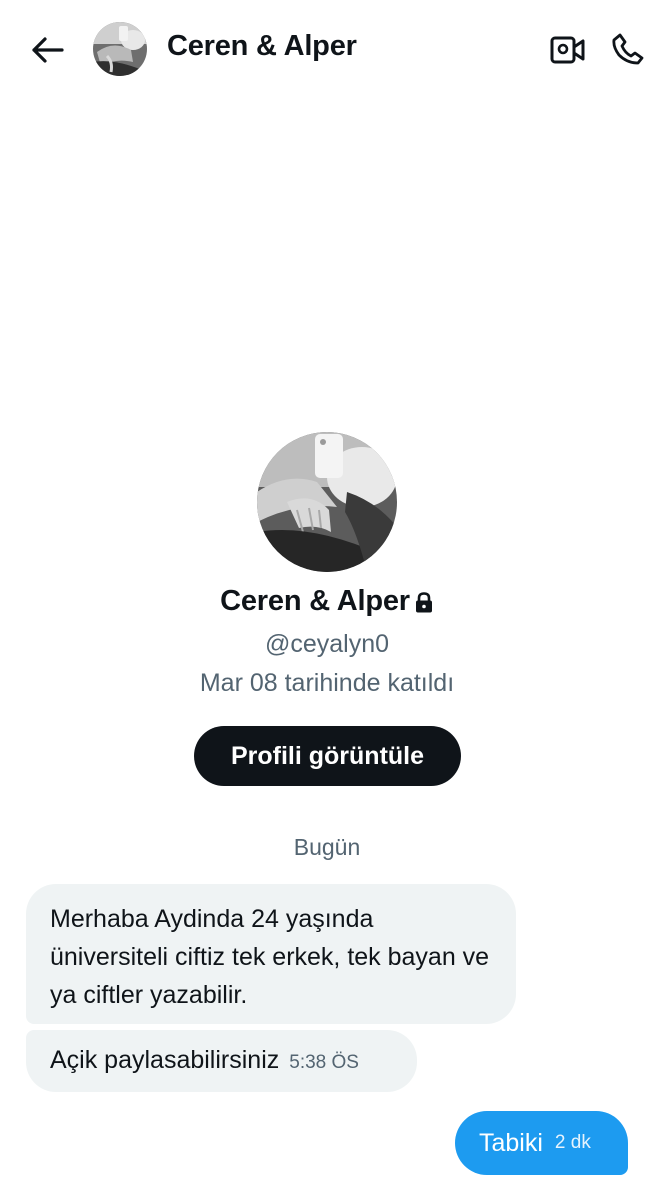  What do you see at coordinates (324, 1062) in the screenshot?
I see `message-timestamp: 5:38 ÖS` at bounding box center [324, 1062].